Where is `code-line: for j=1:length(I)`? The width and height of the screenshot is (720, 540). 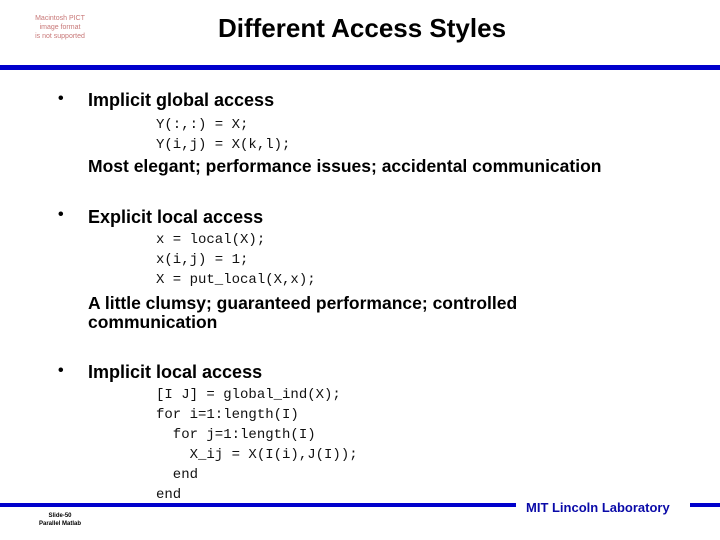
code-line: for j=1:length(I) is located at coordinates (236, 435).